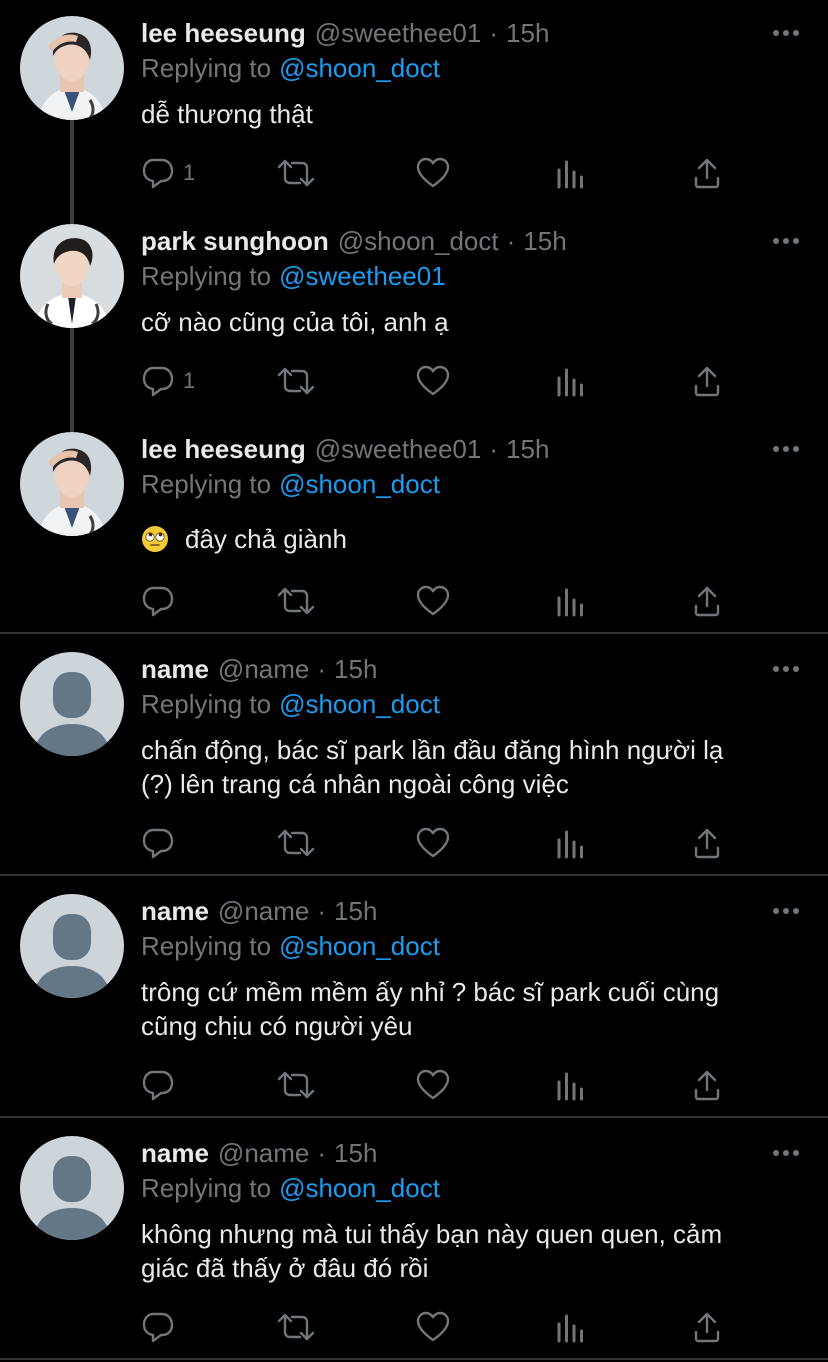  Describe the element at coordinates (355, 784) in the screenshot. I see `tweet-text-line: (?) lên trang cá nhân ngoài công việc` at that location.